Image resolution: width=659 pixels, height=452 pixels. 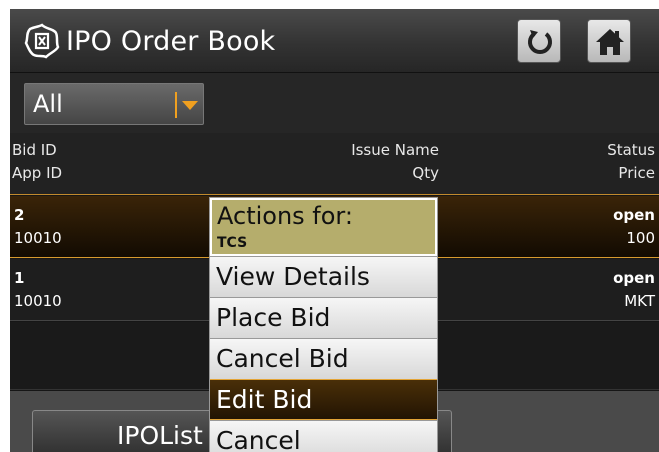 What do you see at coordinates (636, 173) in the screenshot?
I see `col-price: Price` at bounding box center [636, 173].